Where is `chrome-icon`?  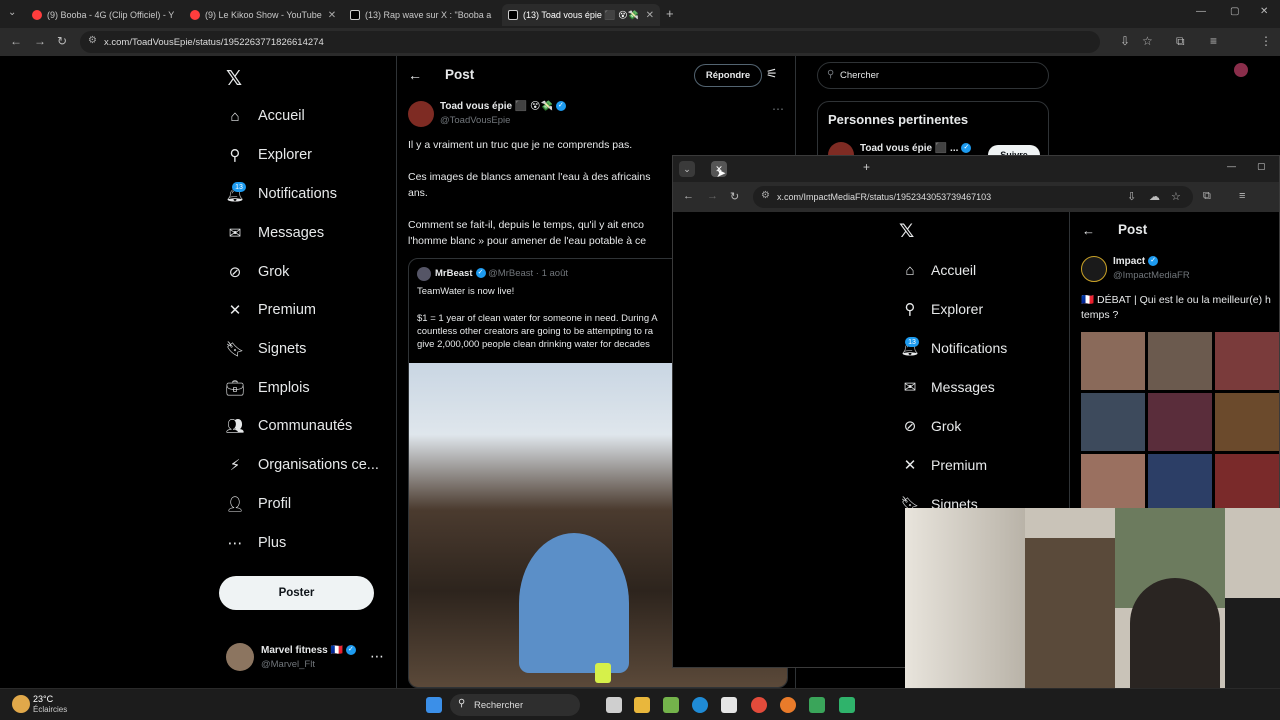
chrome-icon is located at coordinates (759, 705).